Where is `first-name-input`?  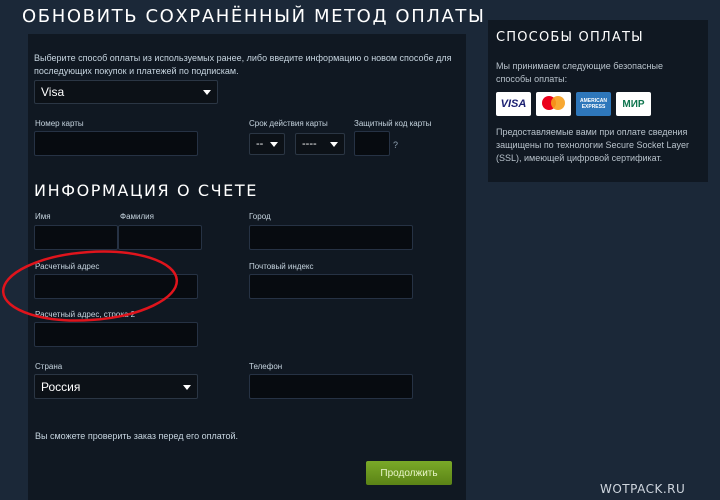
first-name-input is located at coordinates (76, 237).